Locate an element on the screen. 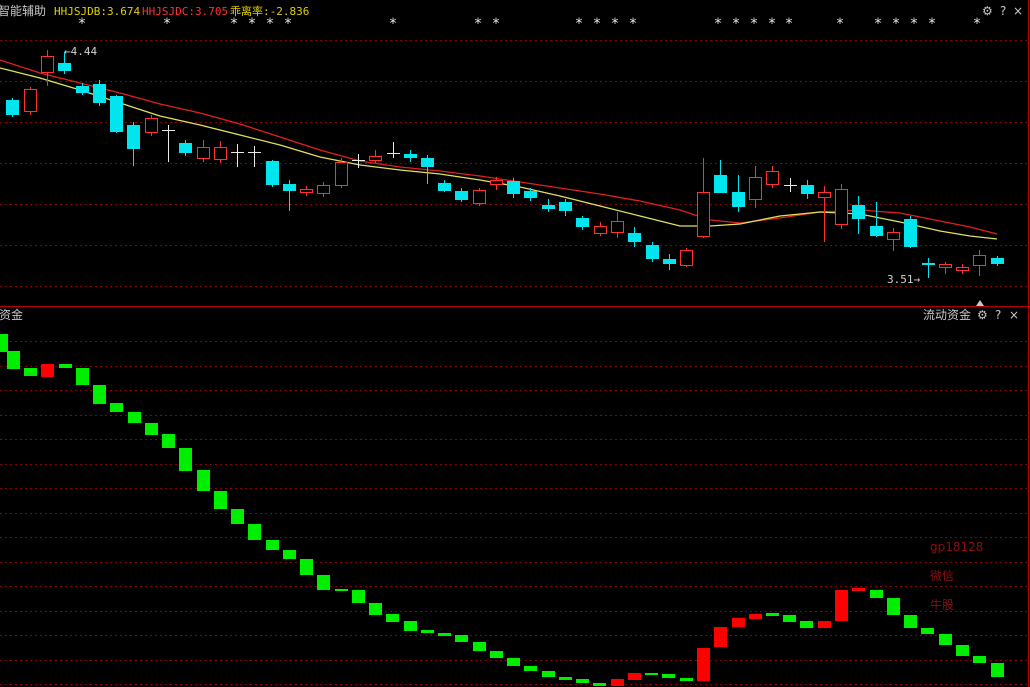 This screenshot has width=1030, height=687. watermark-line-2: 微信 is located at coordinates (942, 576).